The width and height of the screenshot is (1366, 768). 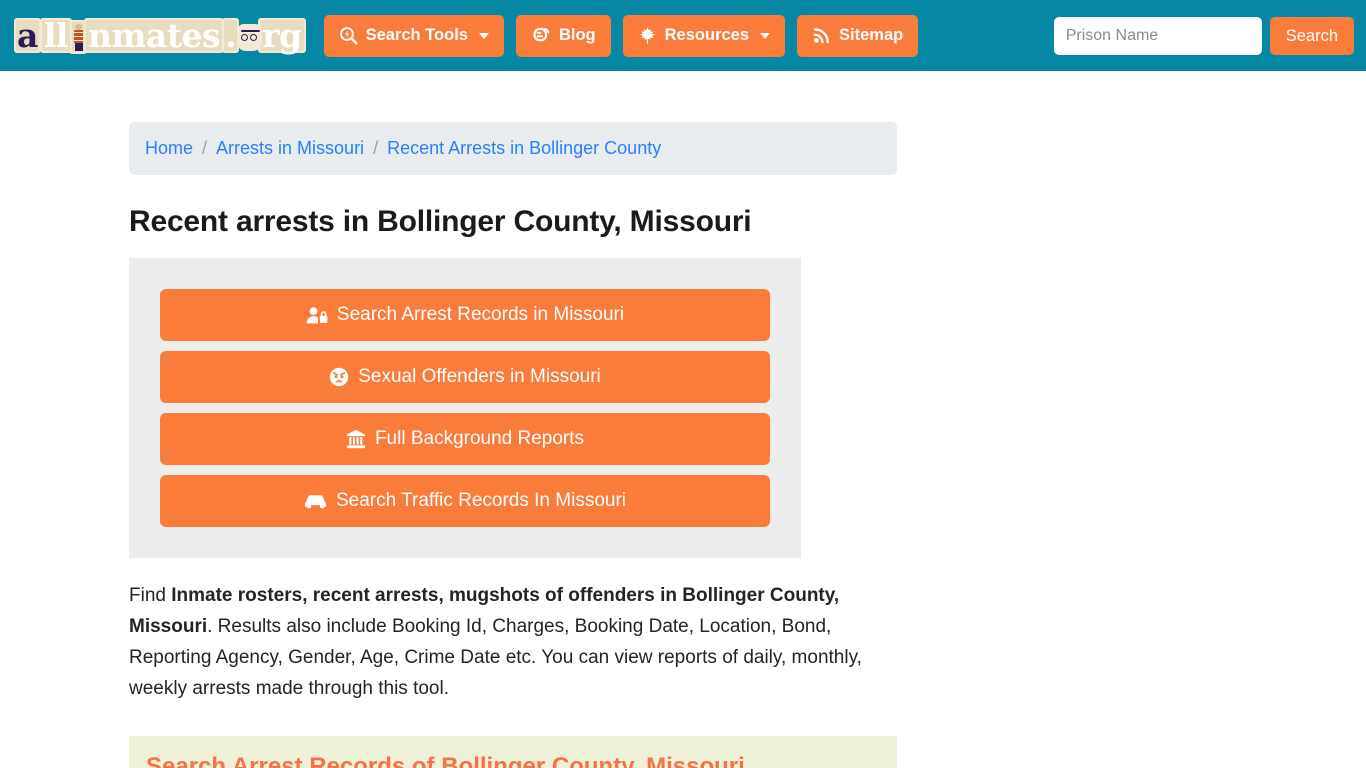 What do you see at coordinates (577, 35) in the screenshot?
I see `nav-blog-label: Blog` at bounding box center [577, 35].